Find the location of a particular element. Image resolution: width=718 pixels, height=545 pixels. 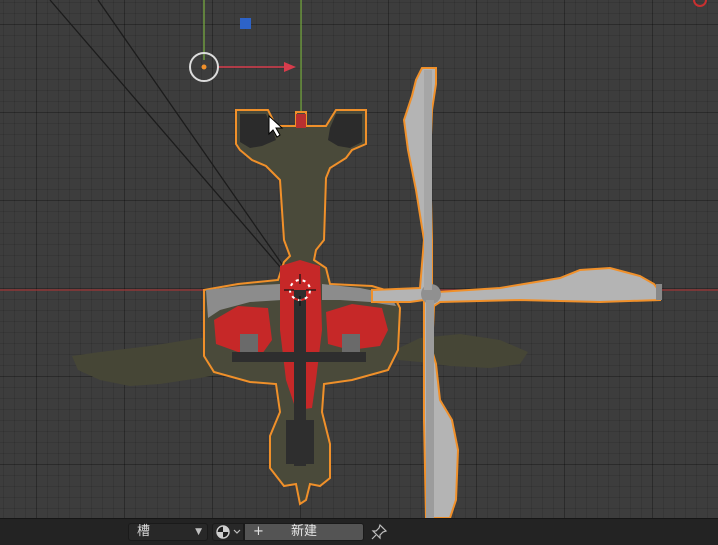

pin-button is located at coordinates (380, 532).